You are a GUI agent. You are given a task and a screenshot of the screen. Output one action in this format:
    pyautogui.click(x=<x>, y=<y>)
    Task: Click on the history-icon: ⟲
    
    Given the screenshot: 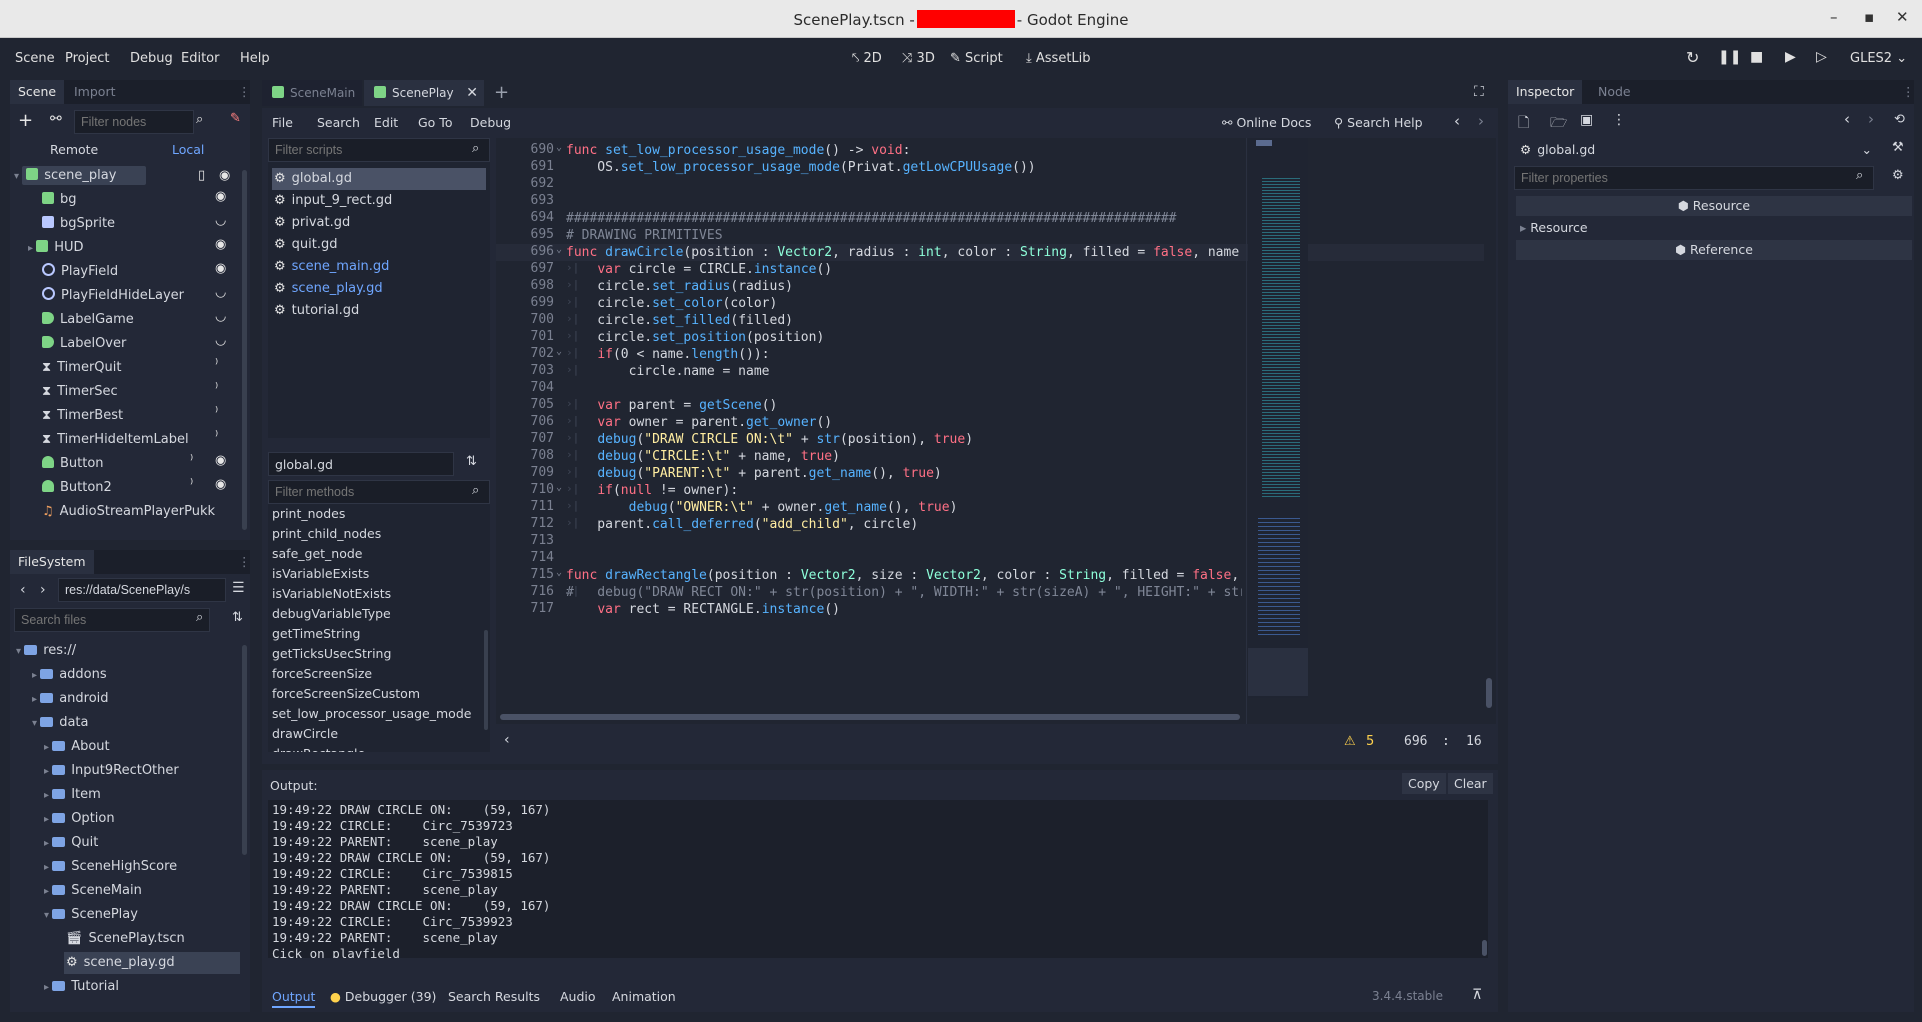 What is the action you would take?
    pyautogui.click(x=1899, y=119)
    